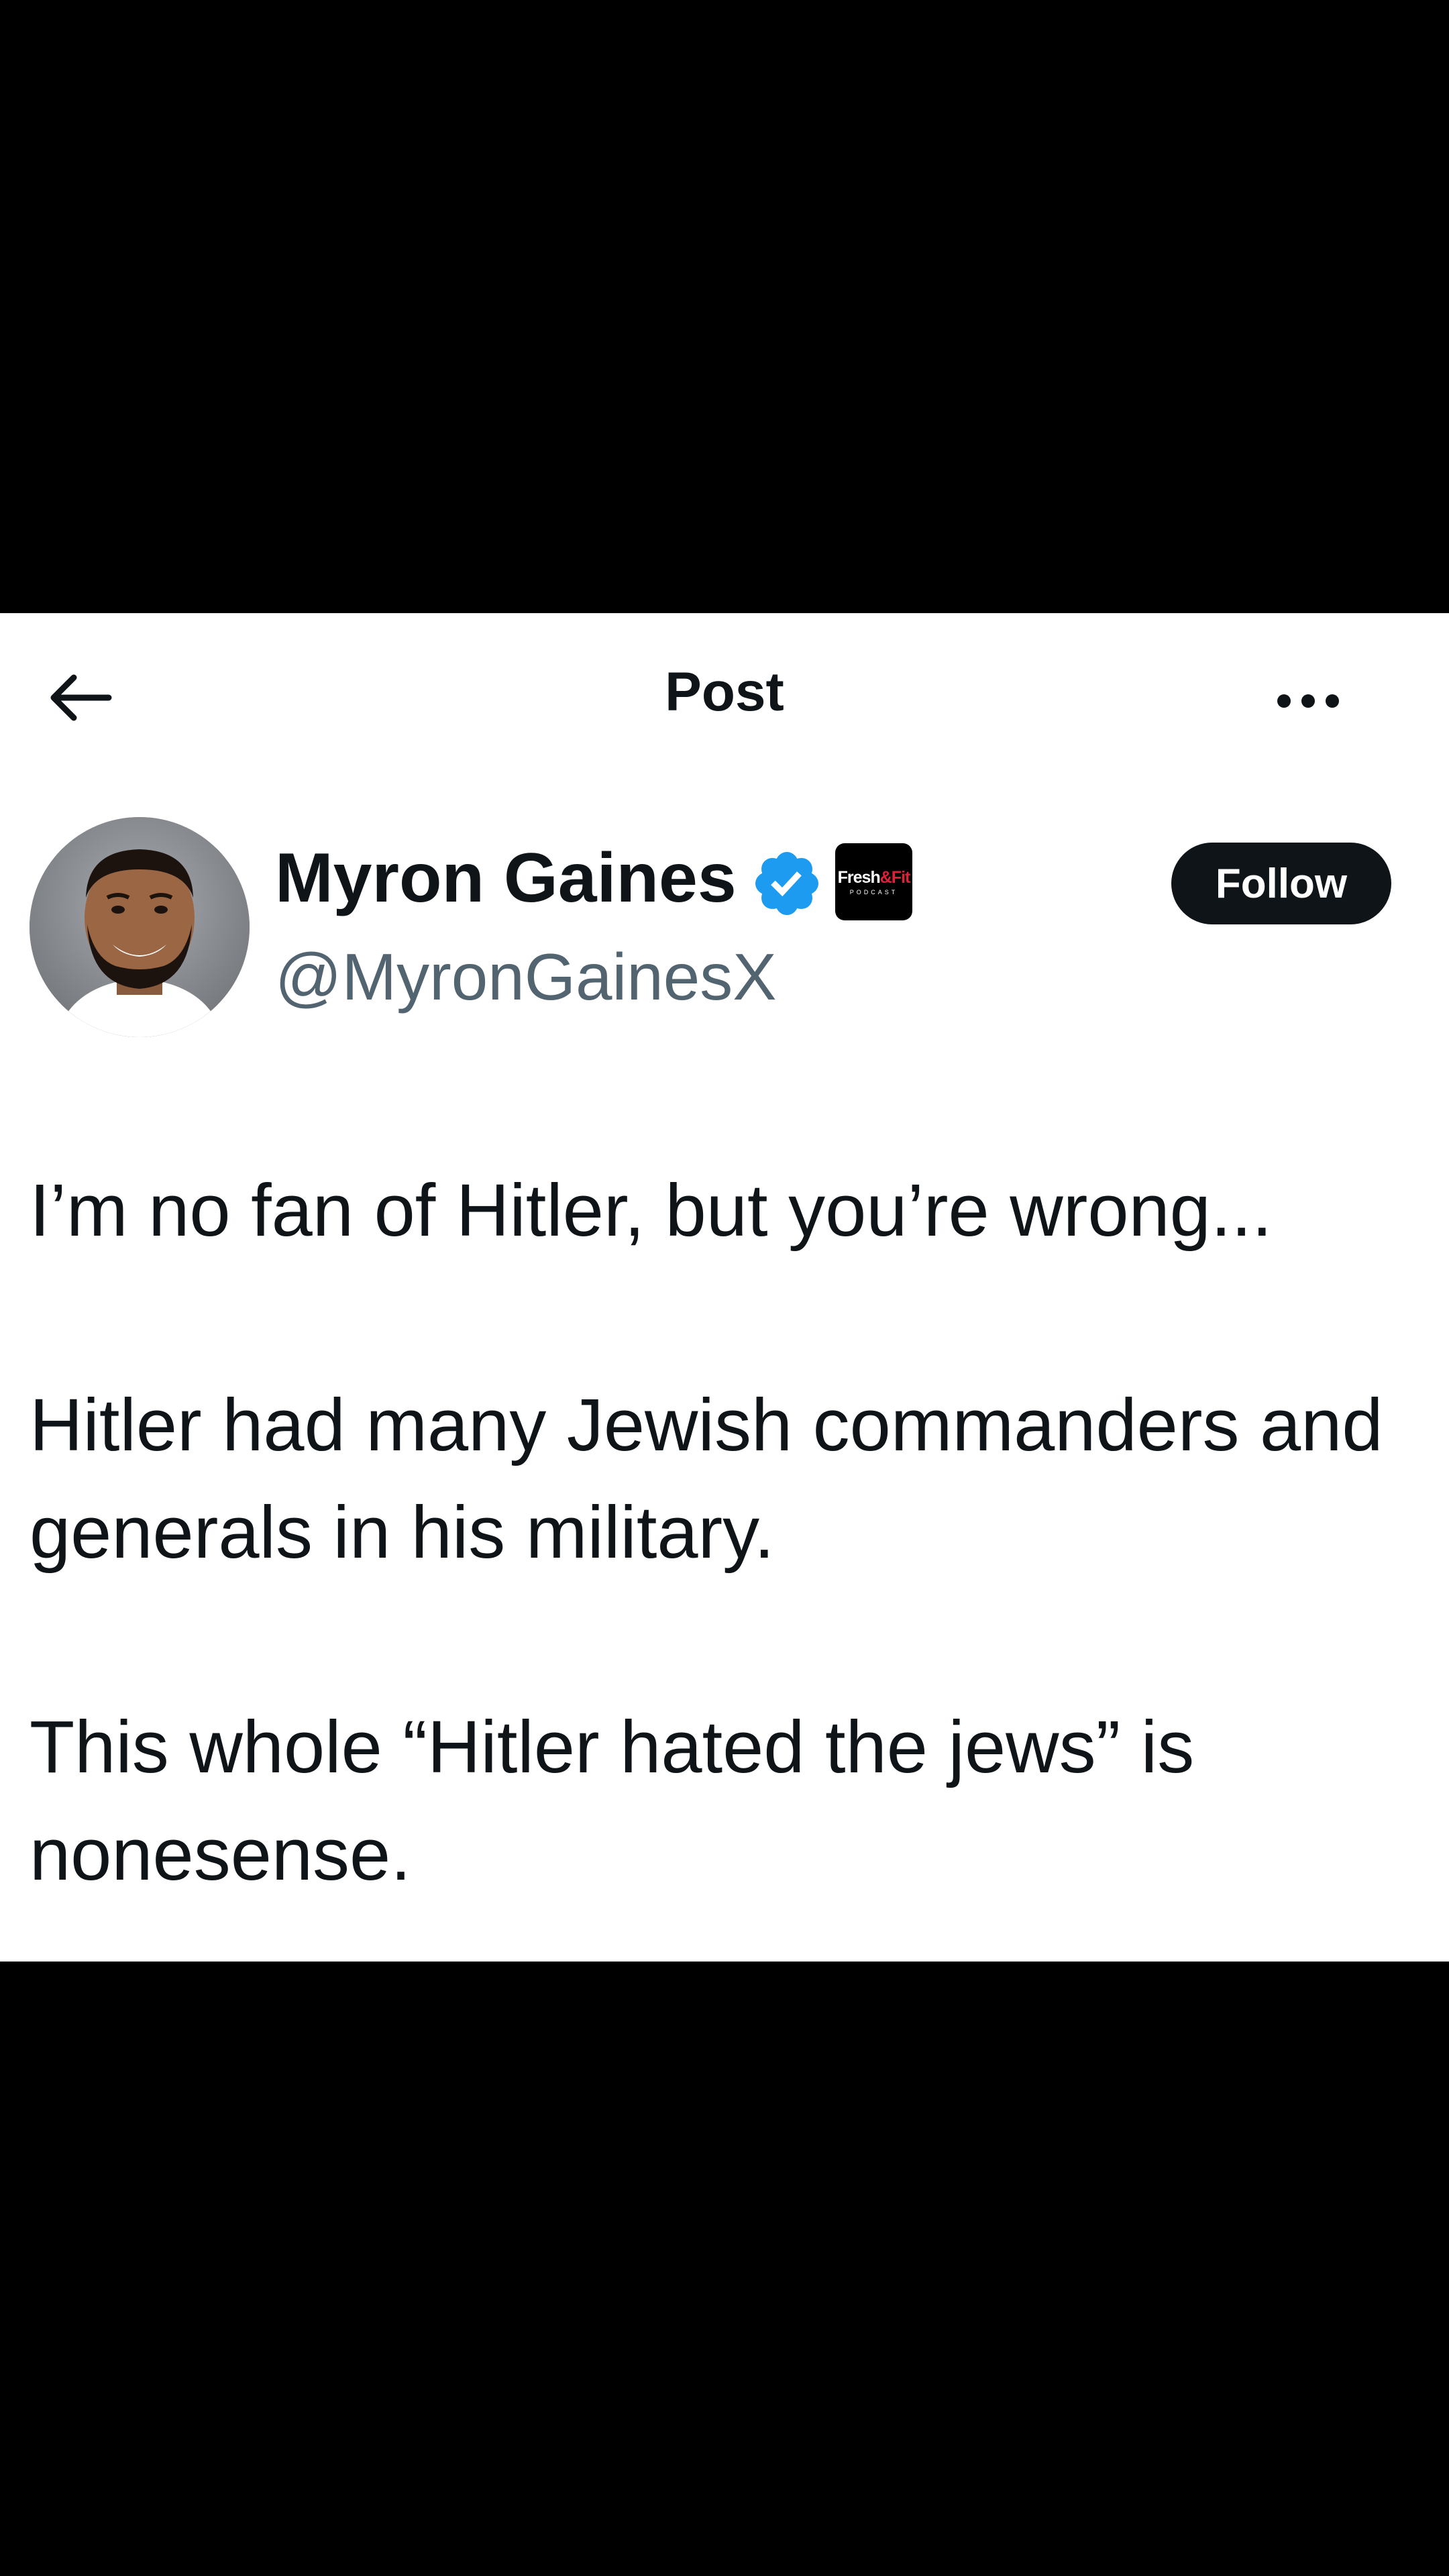 The image size is (1449, 2576). I want to click on affiliate-text-sub: PODCAST, so click(873, 892).